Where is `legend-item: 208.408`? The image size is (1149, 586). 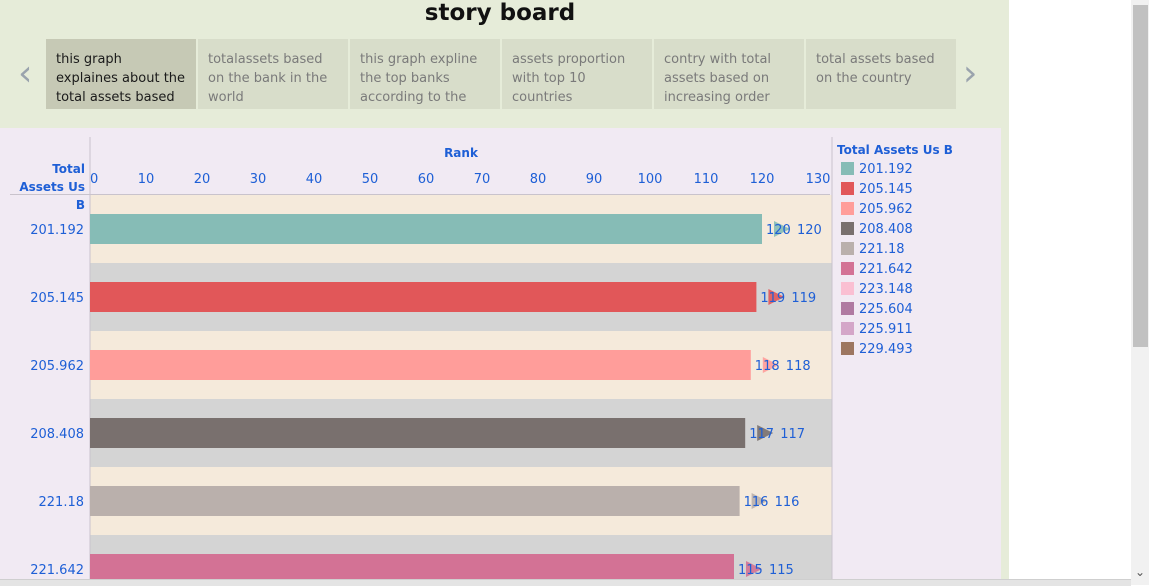 legend-item: 208.408 is located at coordinates (877, 230).